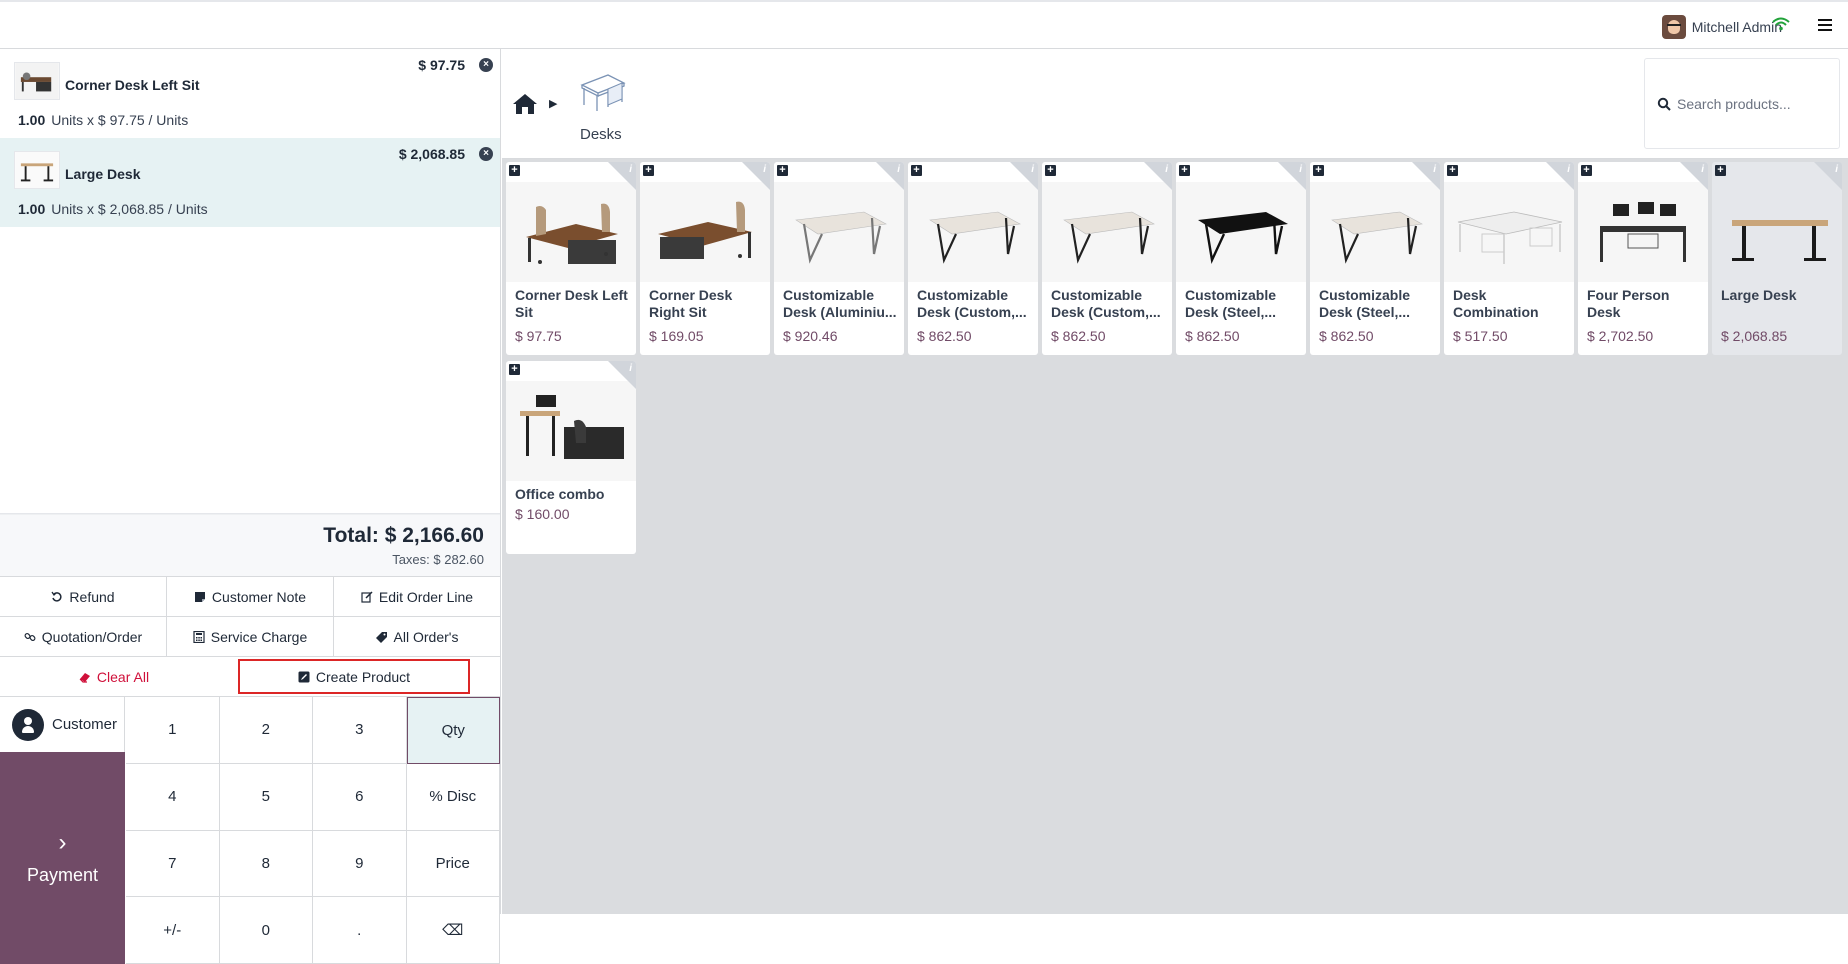 This screenshot has width=1848, height=964. I want to click on numpad-key-6: 6, so click(360, 797).